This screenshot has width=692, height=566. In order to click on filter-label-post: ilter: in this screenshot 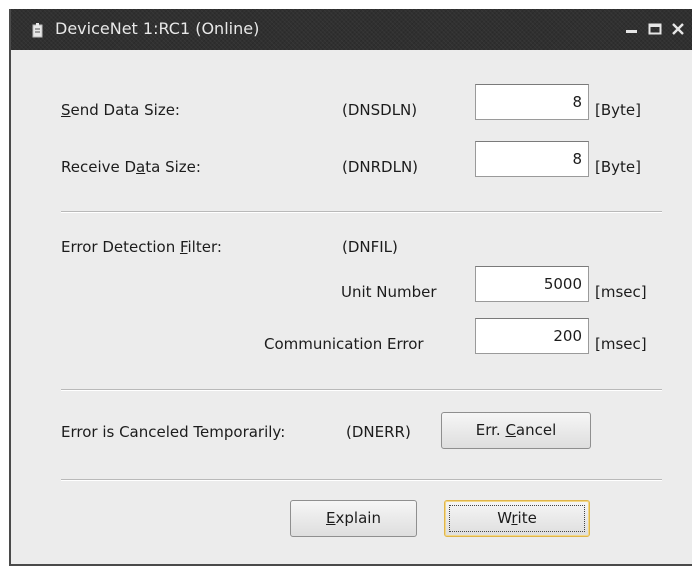, I will do `click(204, 247)`.